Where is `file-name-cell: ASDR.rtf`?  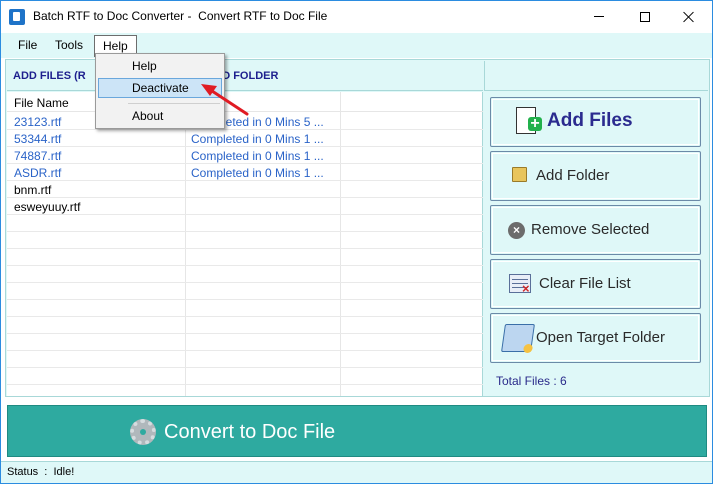
file-name-cell: ASDR.rtf is located at coordinates (38, 173).